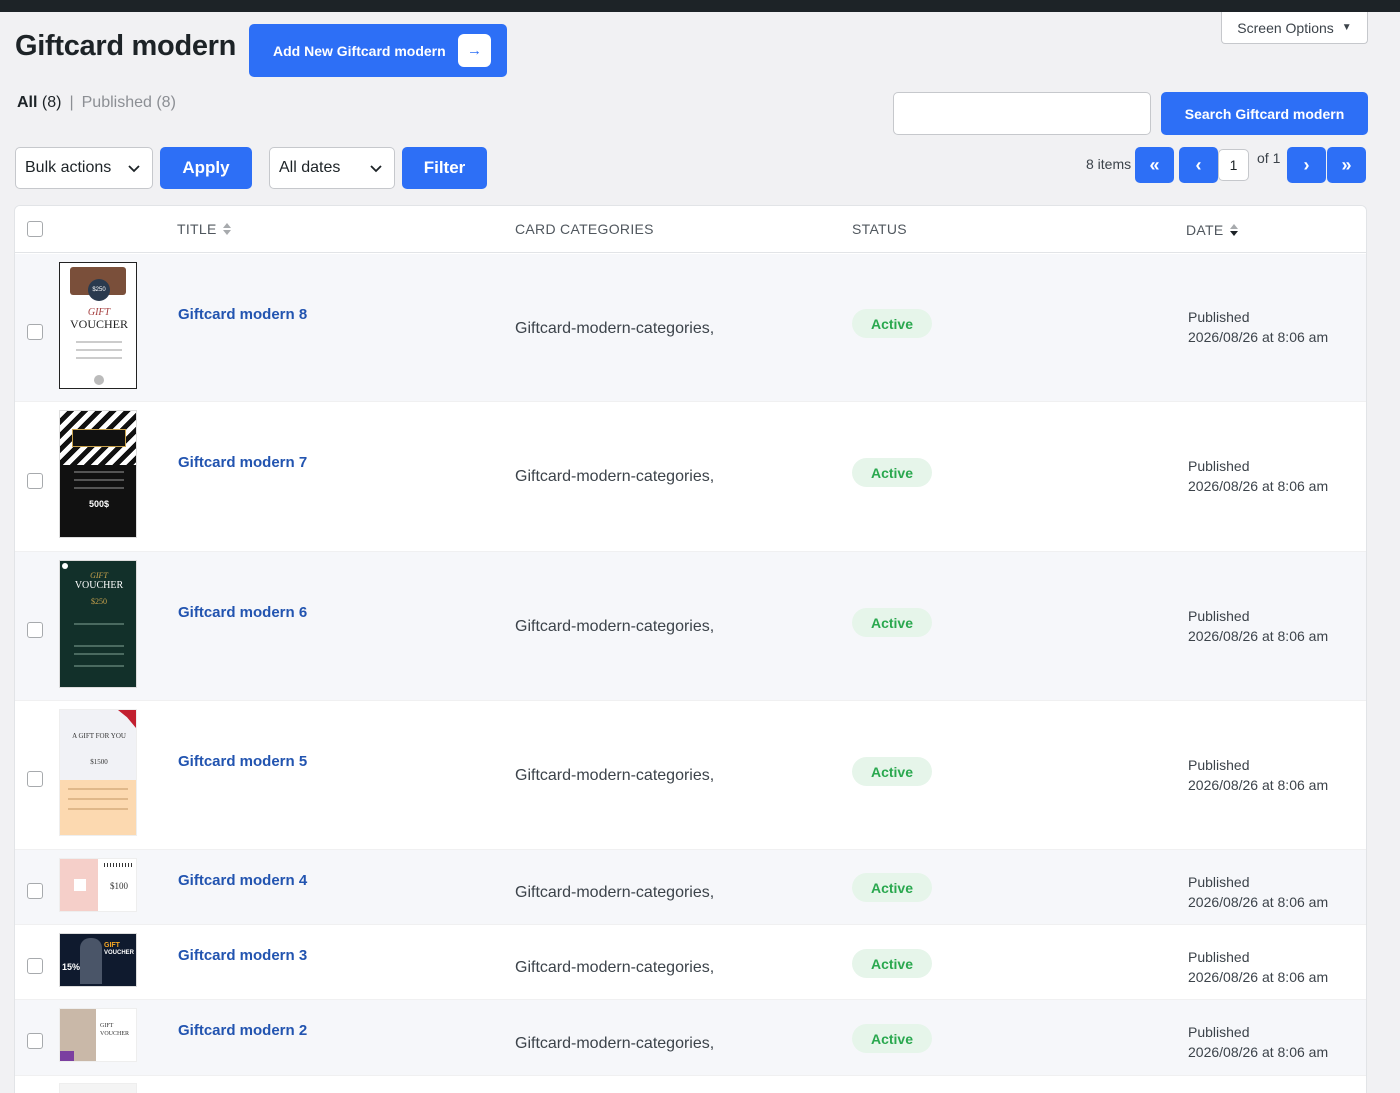 This screenshot has height=1093, width=1400. Describe the element at coordinates (1212, 230) in the screenshot. I see `column-date: DATE` at that location.